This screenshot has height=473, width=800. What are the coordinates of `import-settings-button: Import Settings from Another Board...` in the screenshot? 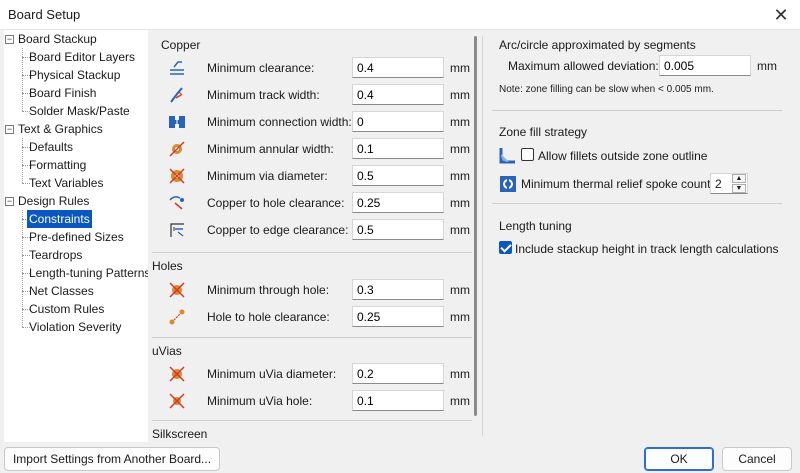 It's located at (112, 459).